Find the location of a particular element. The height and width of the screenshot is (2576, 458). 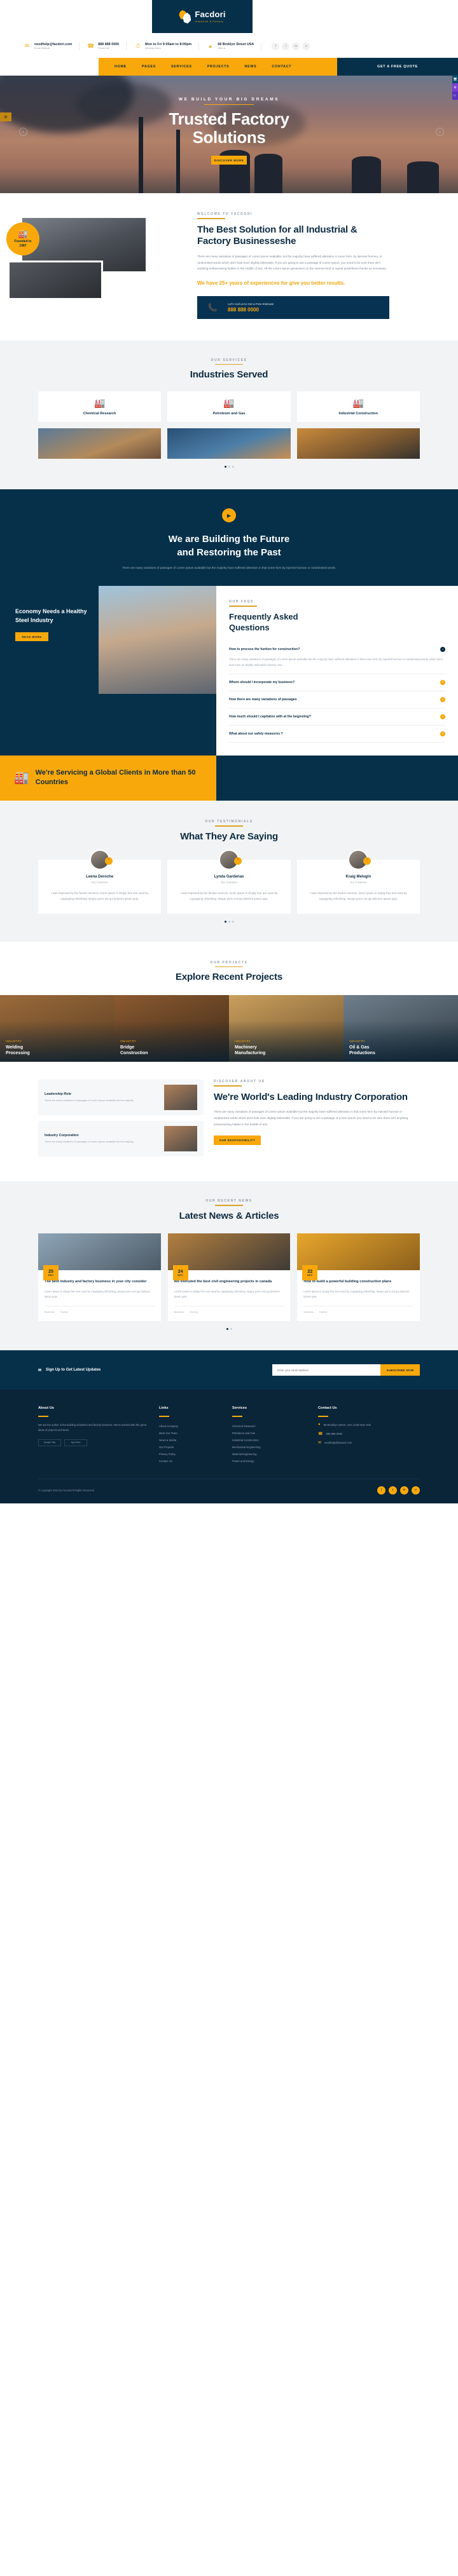

project-title-line1: Bridge is located at coordinates (127, 1047).